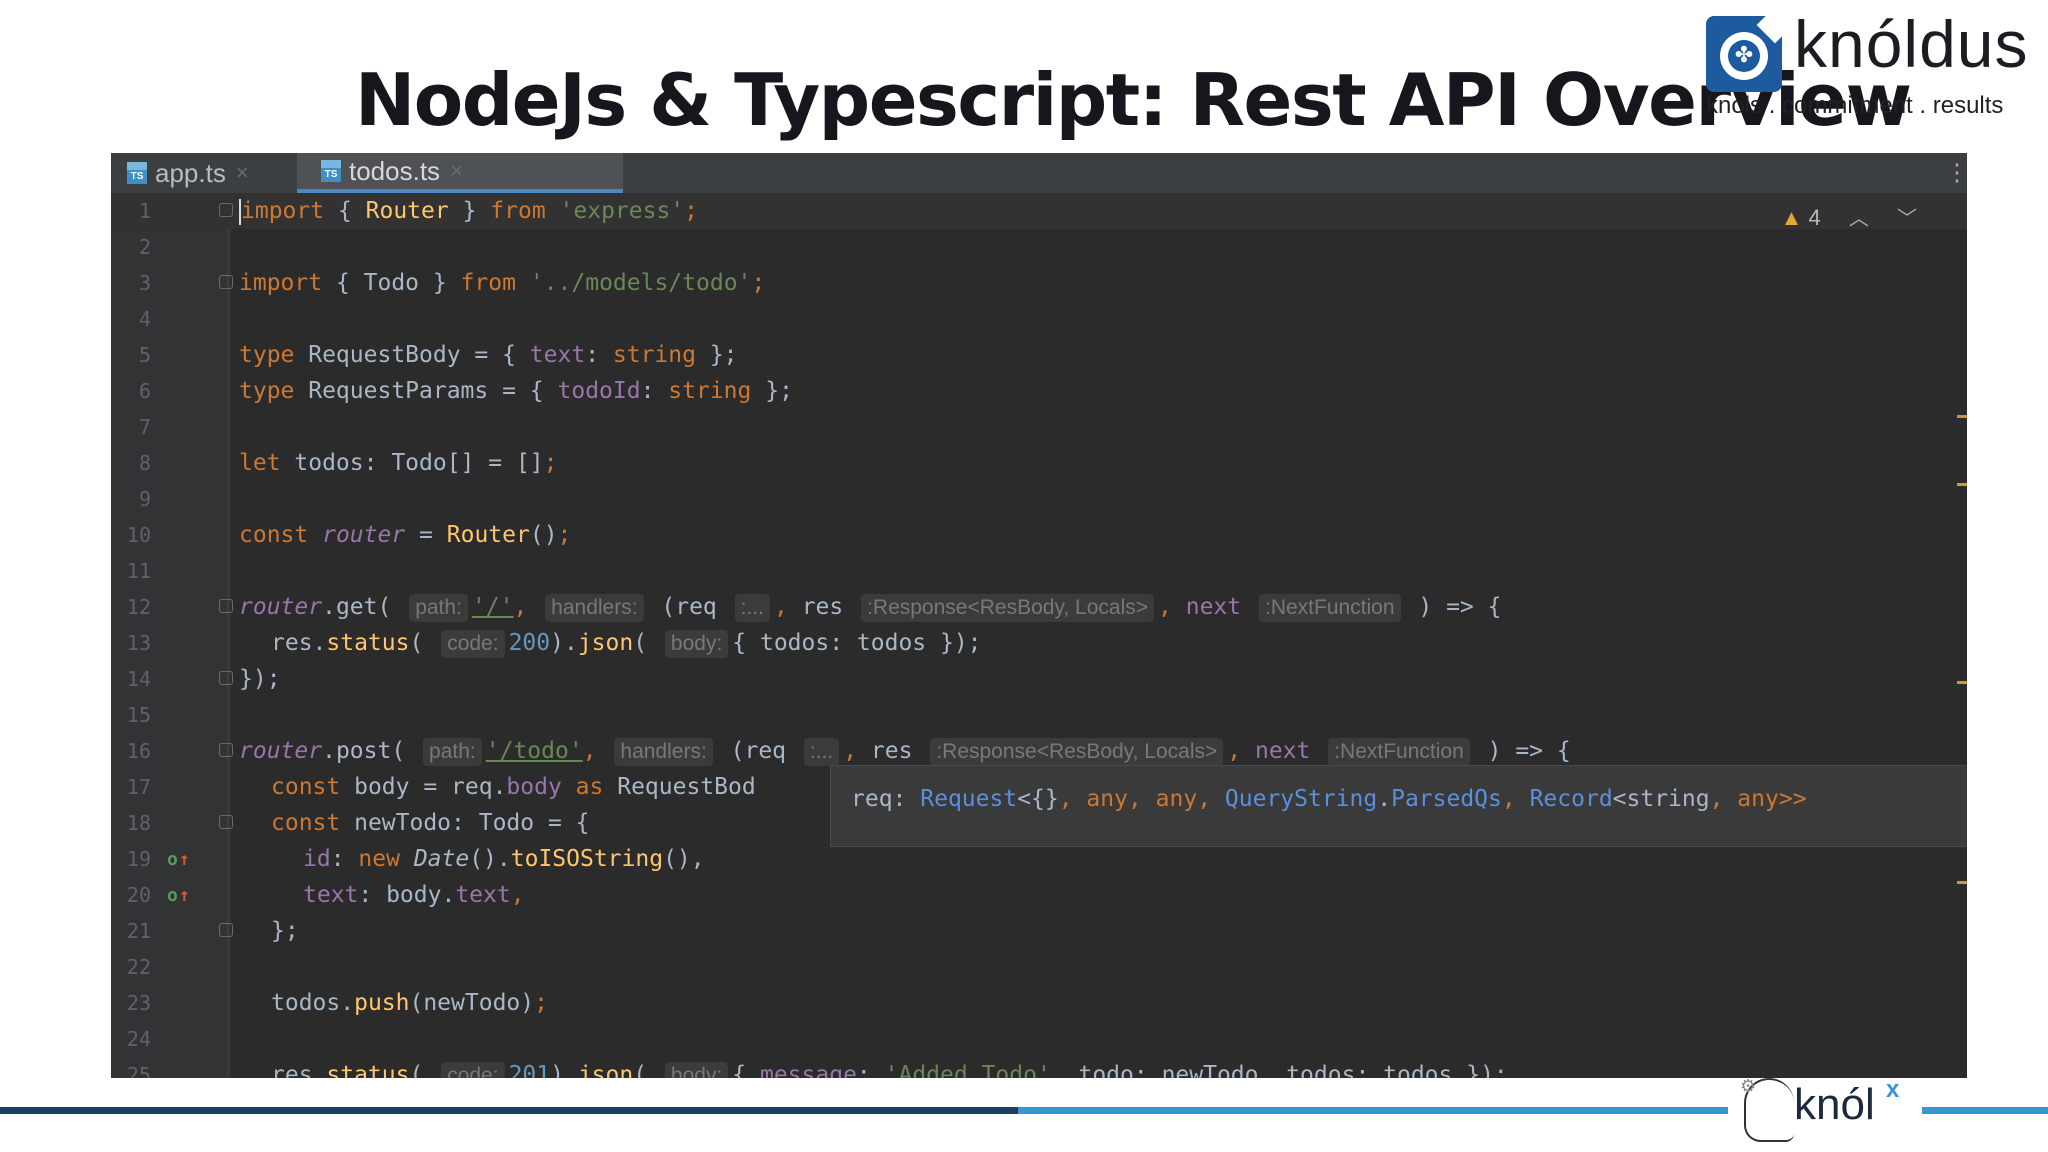  What do you see at coordinates (1039, 427) in the screenshot?
I see `code-line: 7` at bounding box center [1039, 427].